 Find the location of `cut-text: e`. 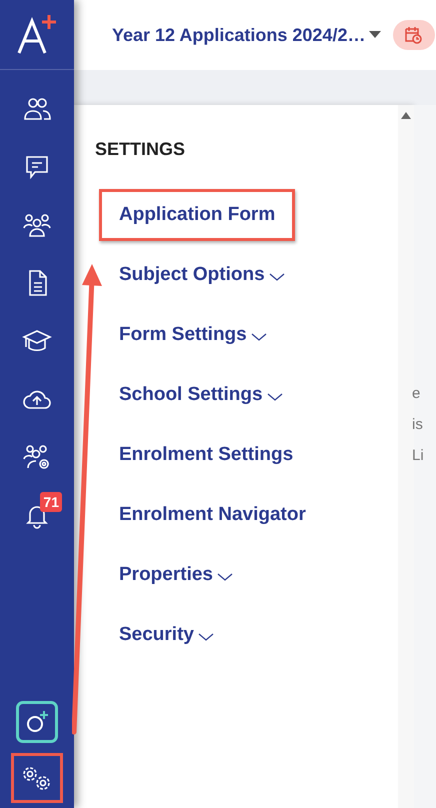

cut-text: e is located at coordinates (417, 393).